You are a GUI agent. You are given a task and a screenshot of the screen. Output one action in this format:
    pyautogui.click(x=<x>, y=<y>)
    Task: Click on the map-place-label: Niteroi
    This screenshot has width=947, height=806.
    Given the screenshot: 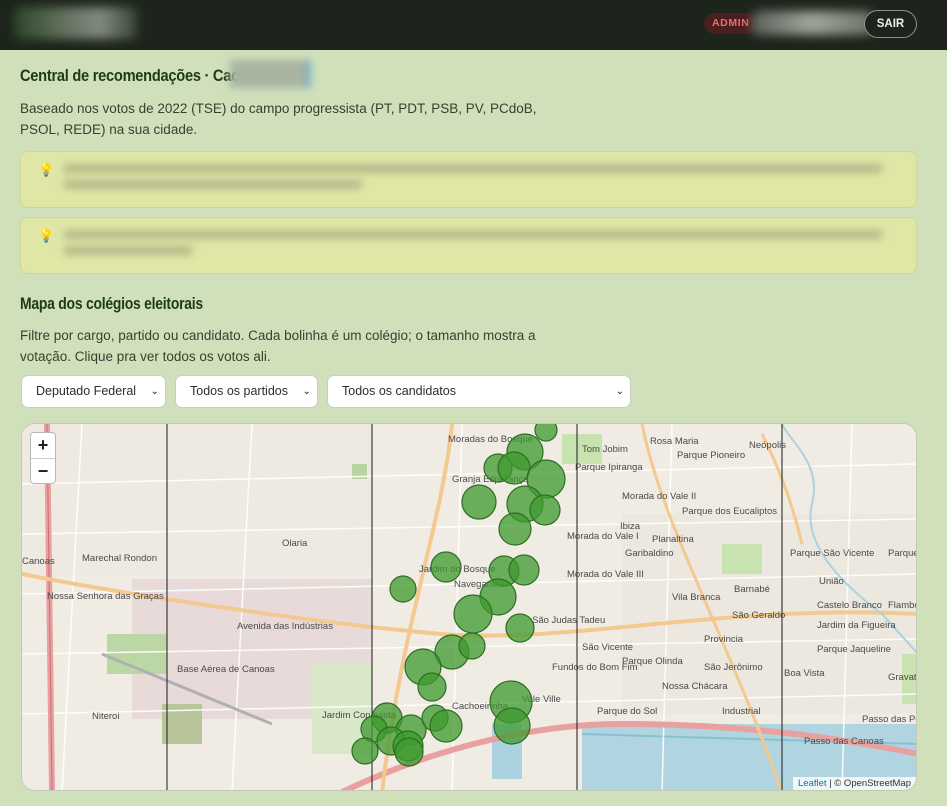 What is the action you would take?
    pyautogui.click(x=105, y=716)
    